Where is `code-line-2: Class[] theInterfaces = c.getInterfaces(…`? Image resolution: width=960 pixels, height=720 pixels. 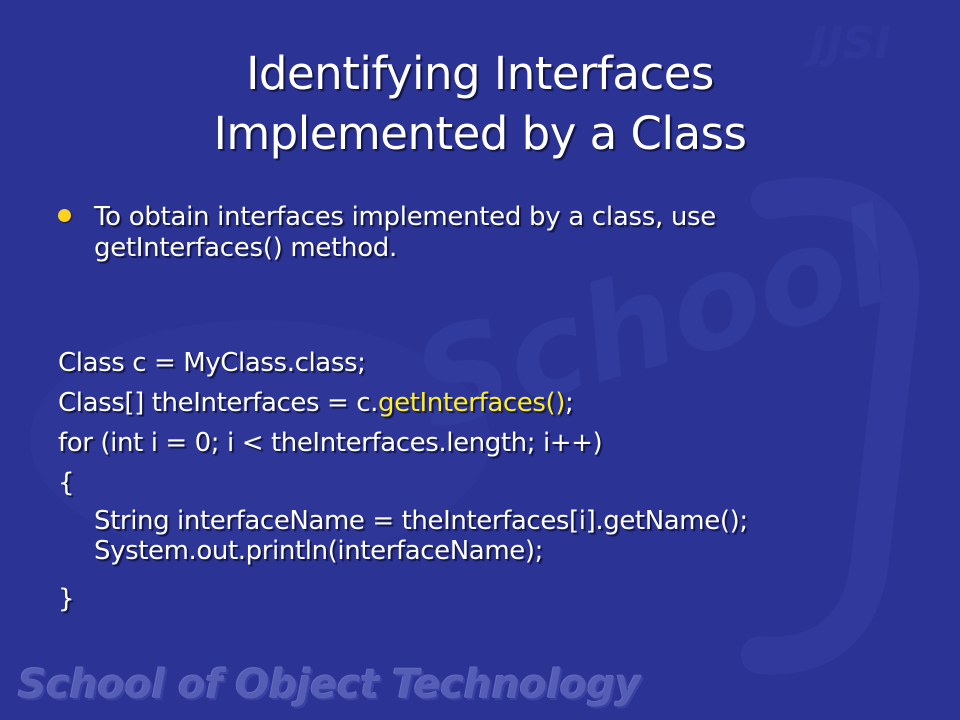 code-line-2: Class[] theInterfaces = c.getInterfaces(… is located at coordinates (316, 403).